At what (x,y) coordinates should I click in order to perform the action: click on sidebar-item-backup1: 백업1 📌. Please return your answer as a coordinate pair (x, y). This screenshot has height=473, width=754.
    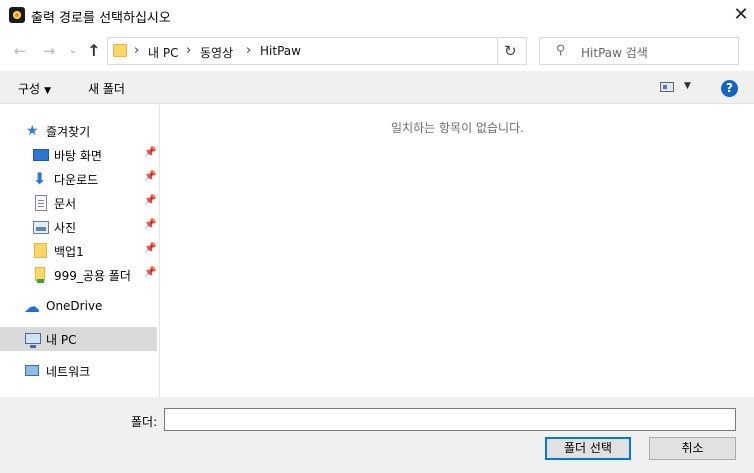
    Looking at the image, I should click on (78, 251).